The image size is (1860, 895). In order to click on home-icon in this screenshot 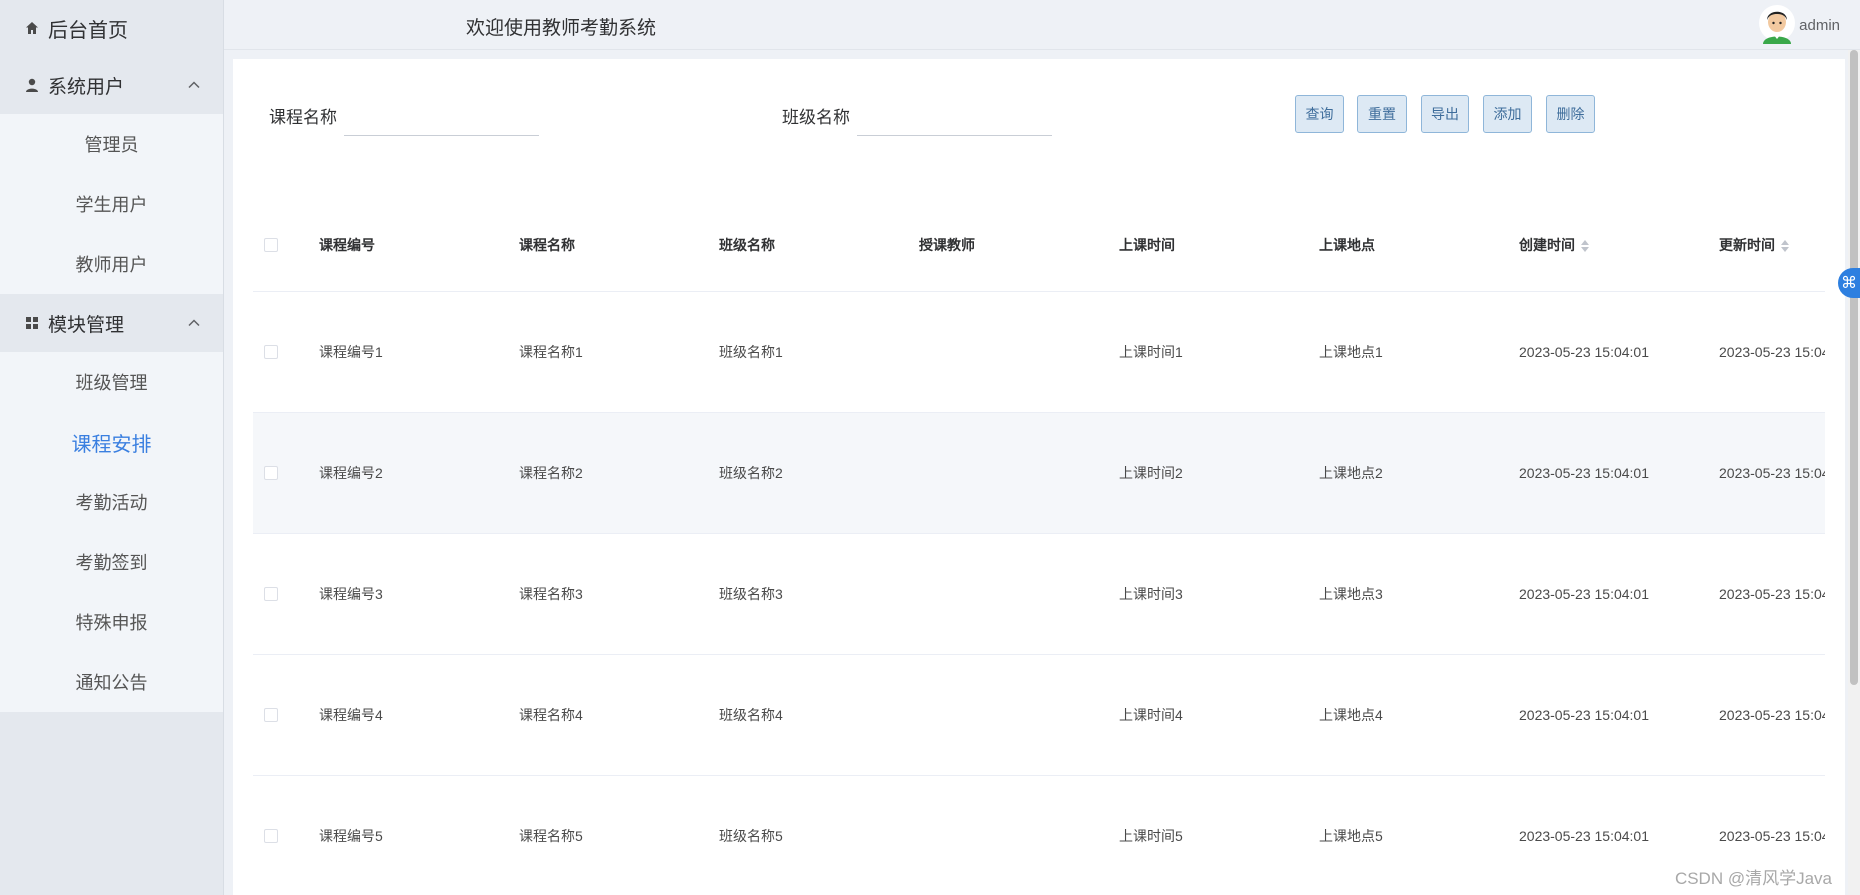, I will do `click(32, 28)`.